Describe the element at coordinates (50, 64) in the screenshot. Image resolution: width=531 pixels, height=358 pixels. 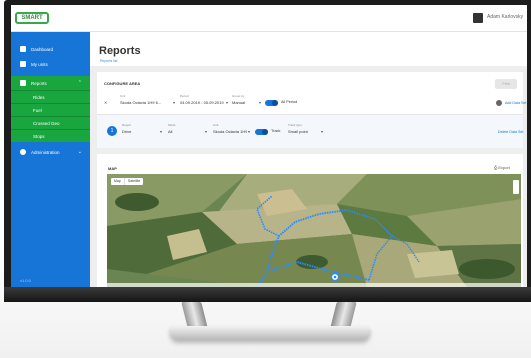
I see `sidebar-item-my-units: My units` at that location.